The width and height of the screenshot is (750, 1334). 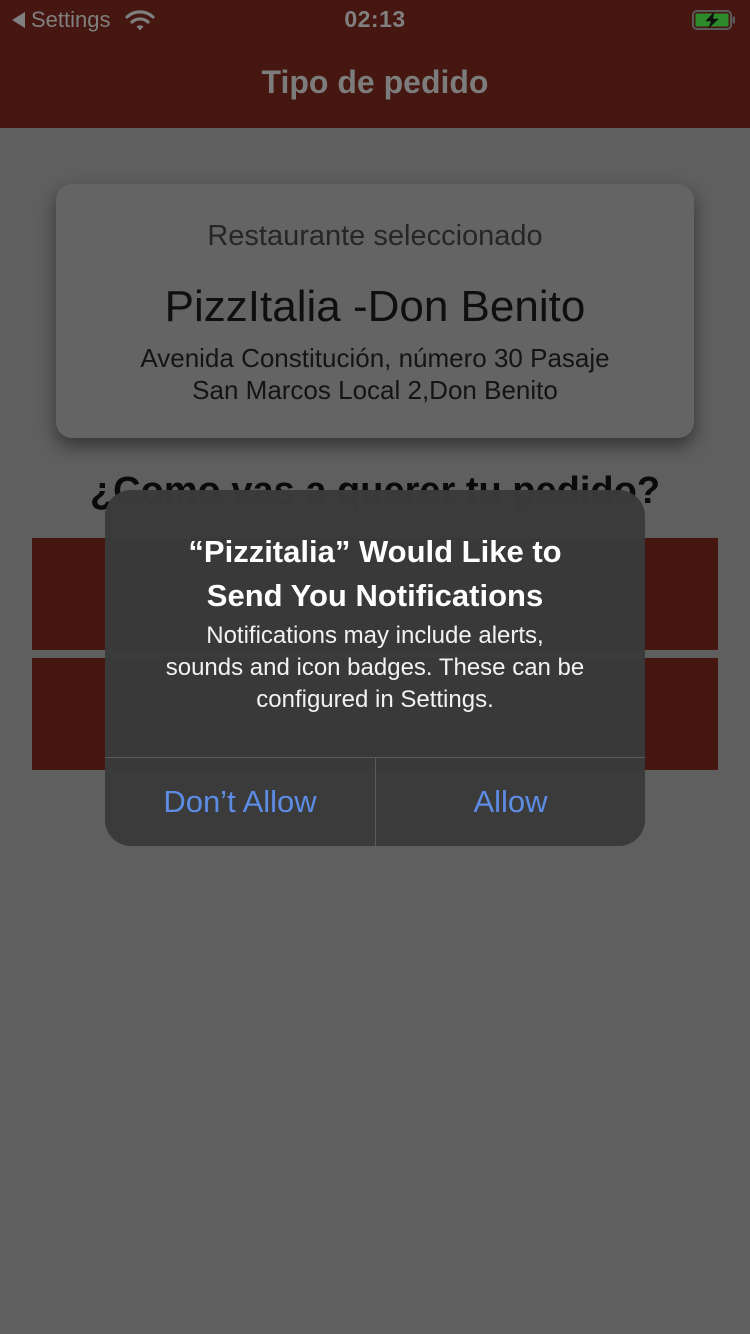 What do you see at coordinates (375, 699) in the screenshot?
I see `alert-message-line-3: configured in Settings.` at bounding box center [375, 699].